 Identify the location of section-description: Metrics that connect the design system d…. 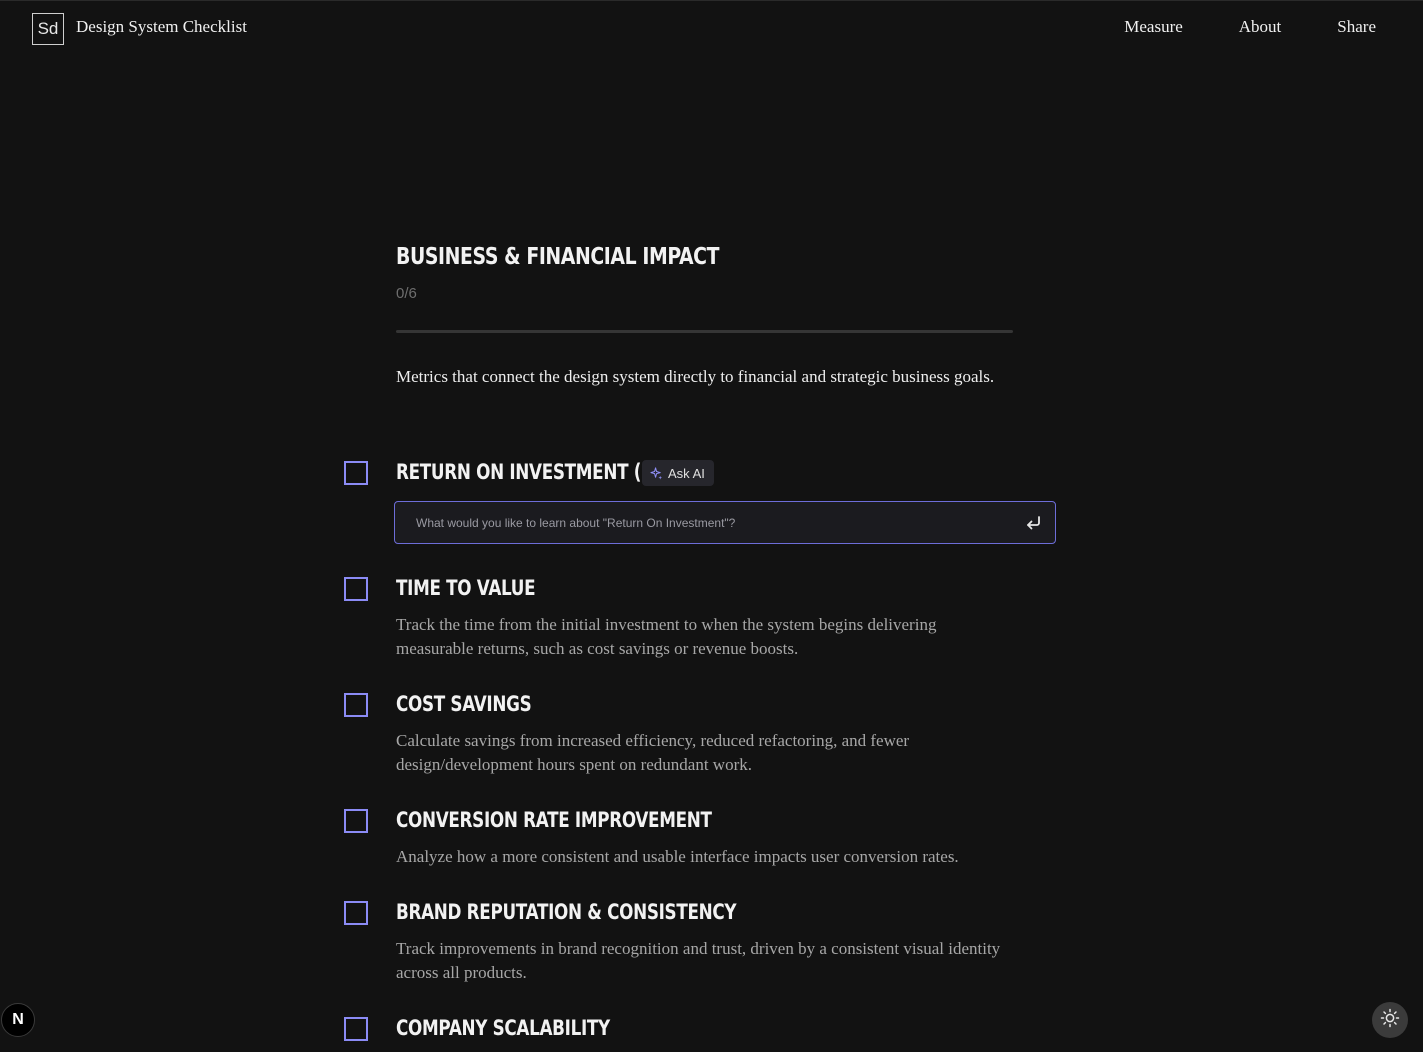
(695, 376).